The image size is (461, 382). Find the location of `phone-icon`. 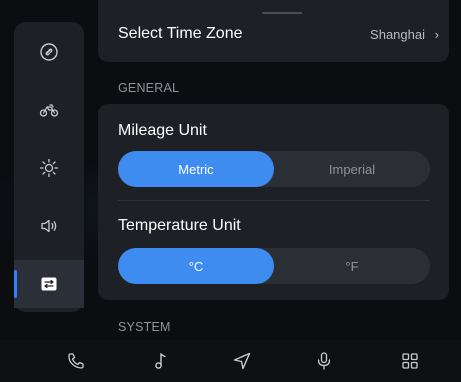

phone-icon is located at coordinates (76, 361).